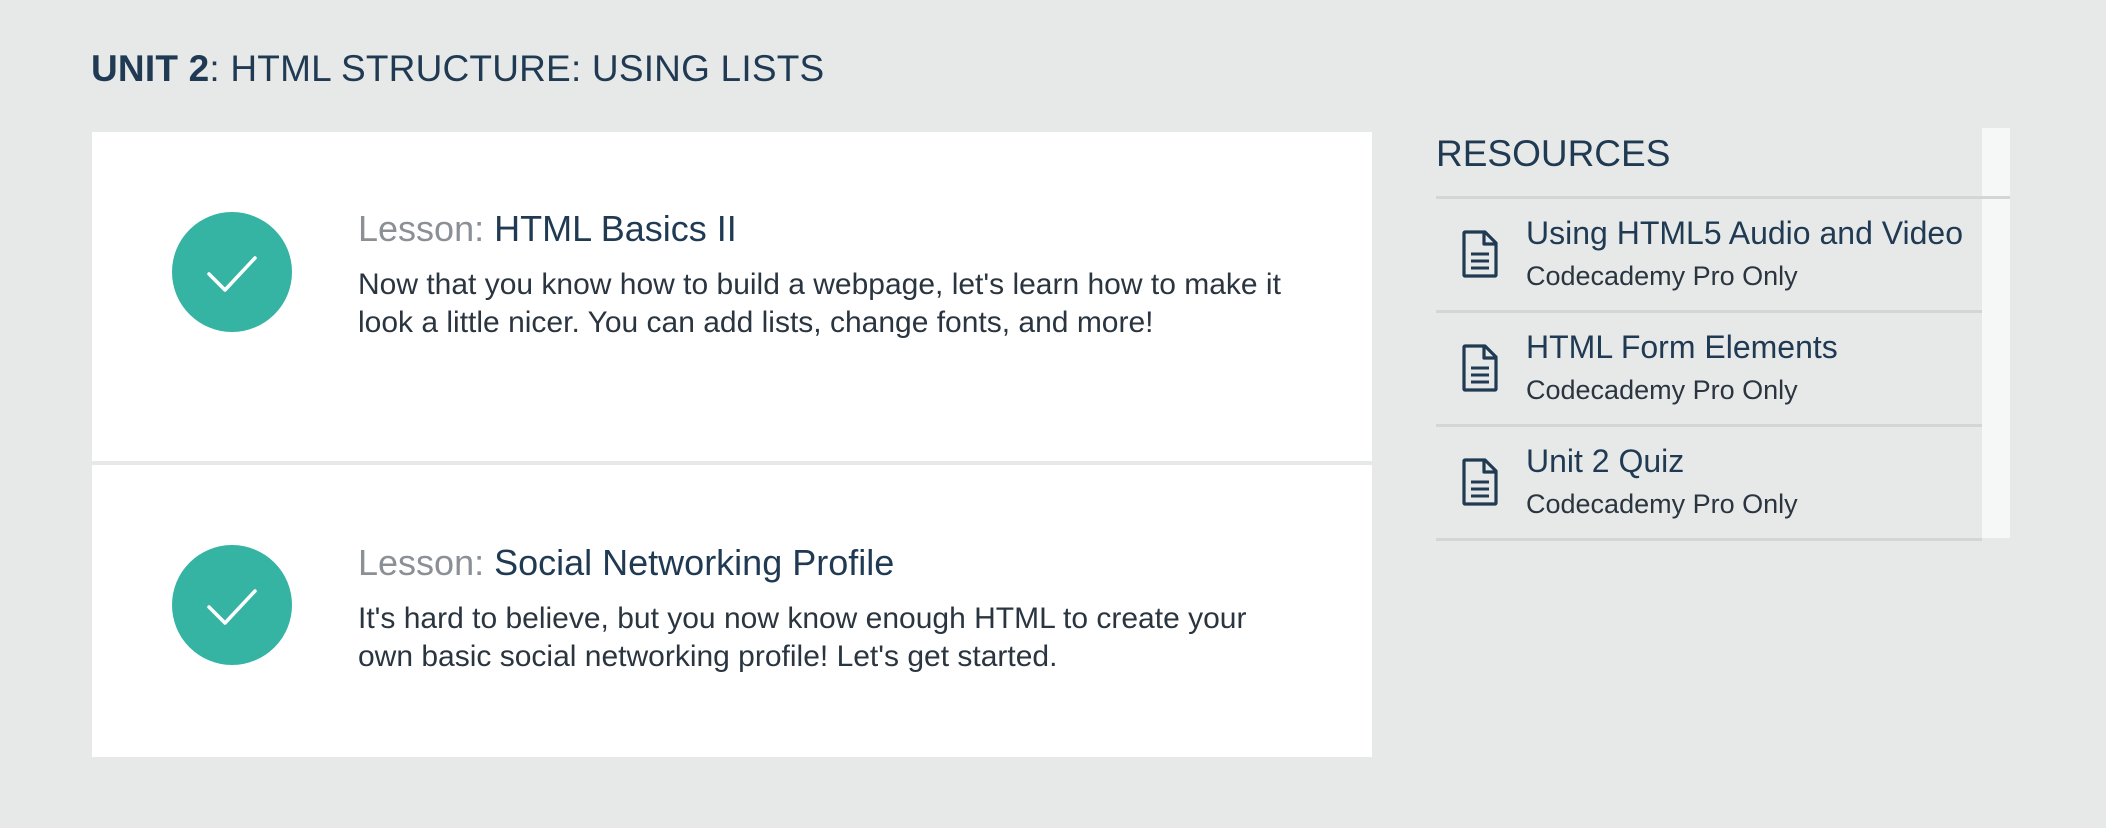 This screenshot has width=2106, height=828. I want to click on lesson-title-link: HTML Basics II, so click(615, 228).